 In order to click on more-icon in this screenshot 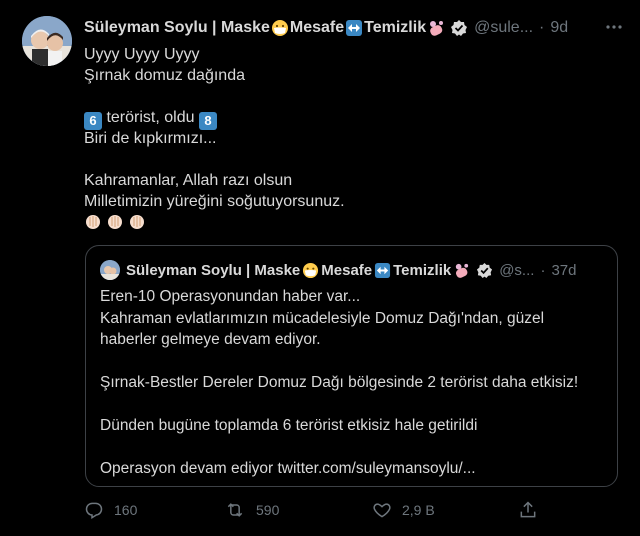, I will do `click(614, 29)`.